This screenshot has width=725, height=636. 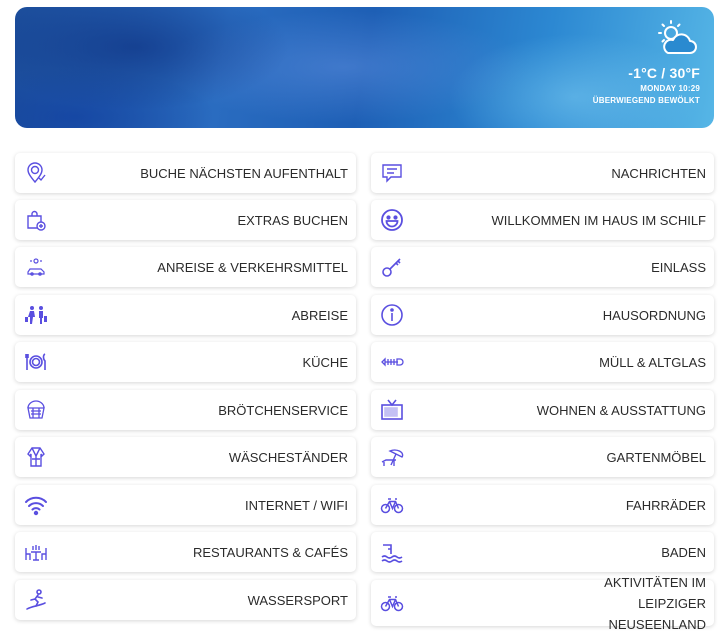 What do you see at coordinates (683, 552) in the screenshot?
I see `tile-label: BADEN` at bounding box center [683, 552].